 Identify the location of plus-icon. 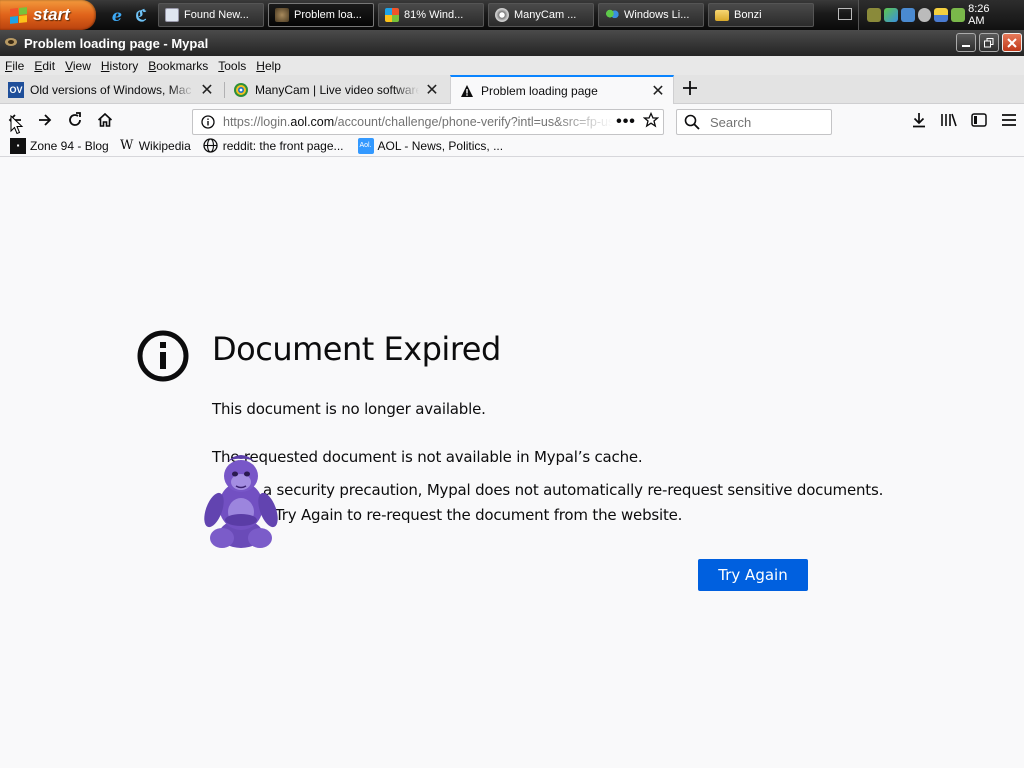
(690, 88).